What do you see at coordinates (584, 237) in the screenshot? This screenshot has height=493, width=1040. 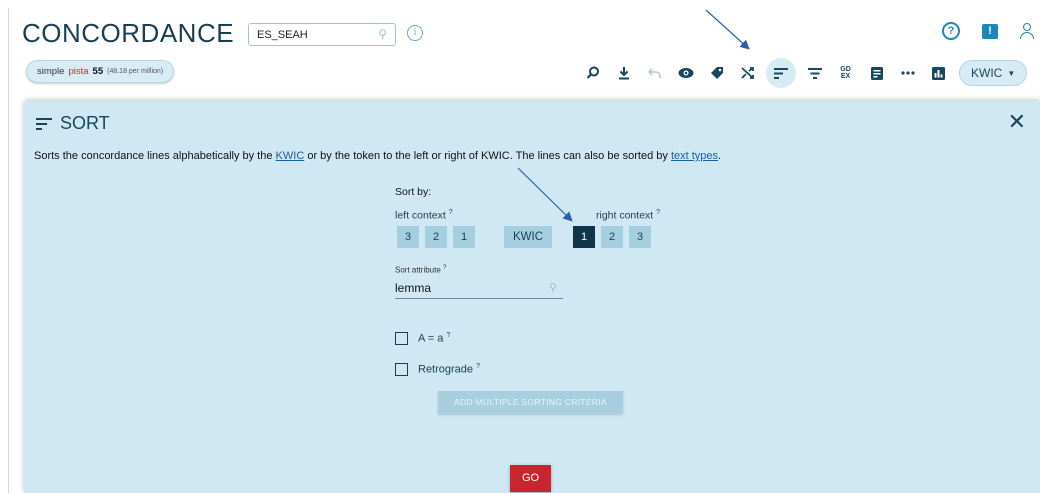 I see `right-context-1-button: 1` at bounding box center [584, 237].